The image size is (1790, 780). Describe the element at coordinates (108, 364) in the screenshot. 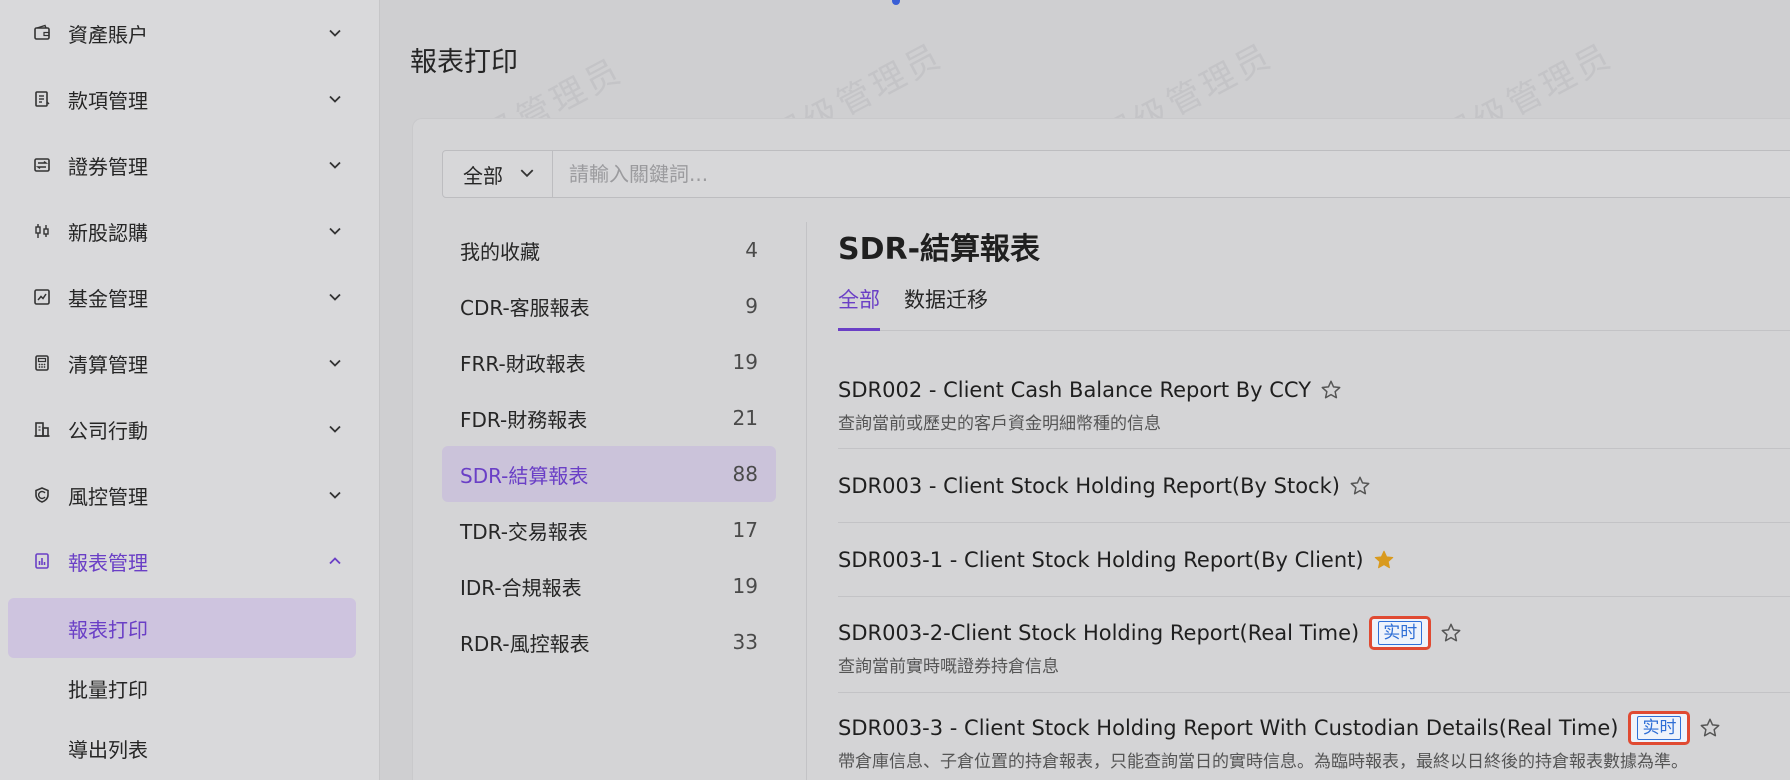

I see `sidebar-item-label: 清算管理` at that location.